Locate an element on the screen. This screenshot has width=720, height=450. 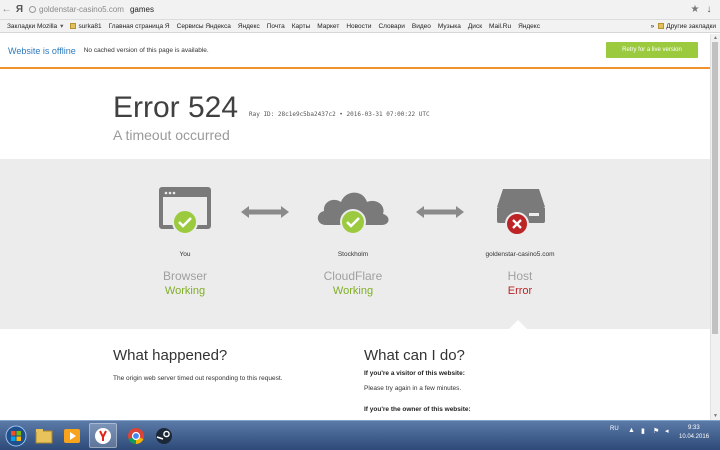
windows-logo-icon is located at coordinates (16, 435).